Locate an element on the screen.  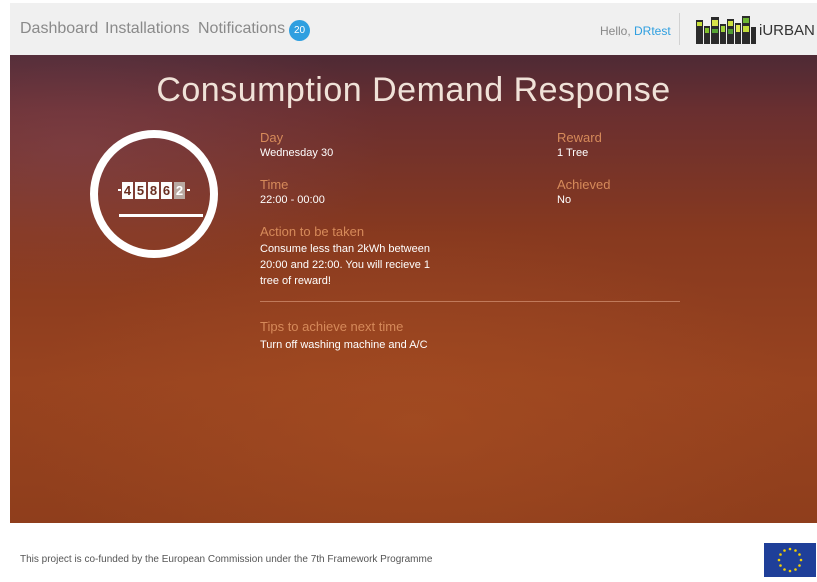
eu-flag-icon is located at coordinates (790, 560).